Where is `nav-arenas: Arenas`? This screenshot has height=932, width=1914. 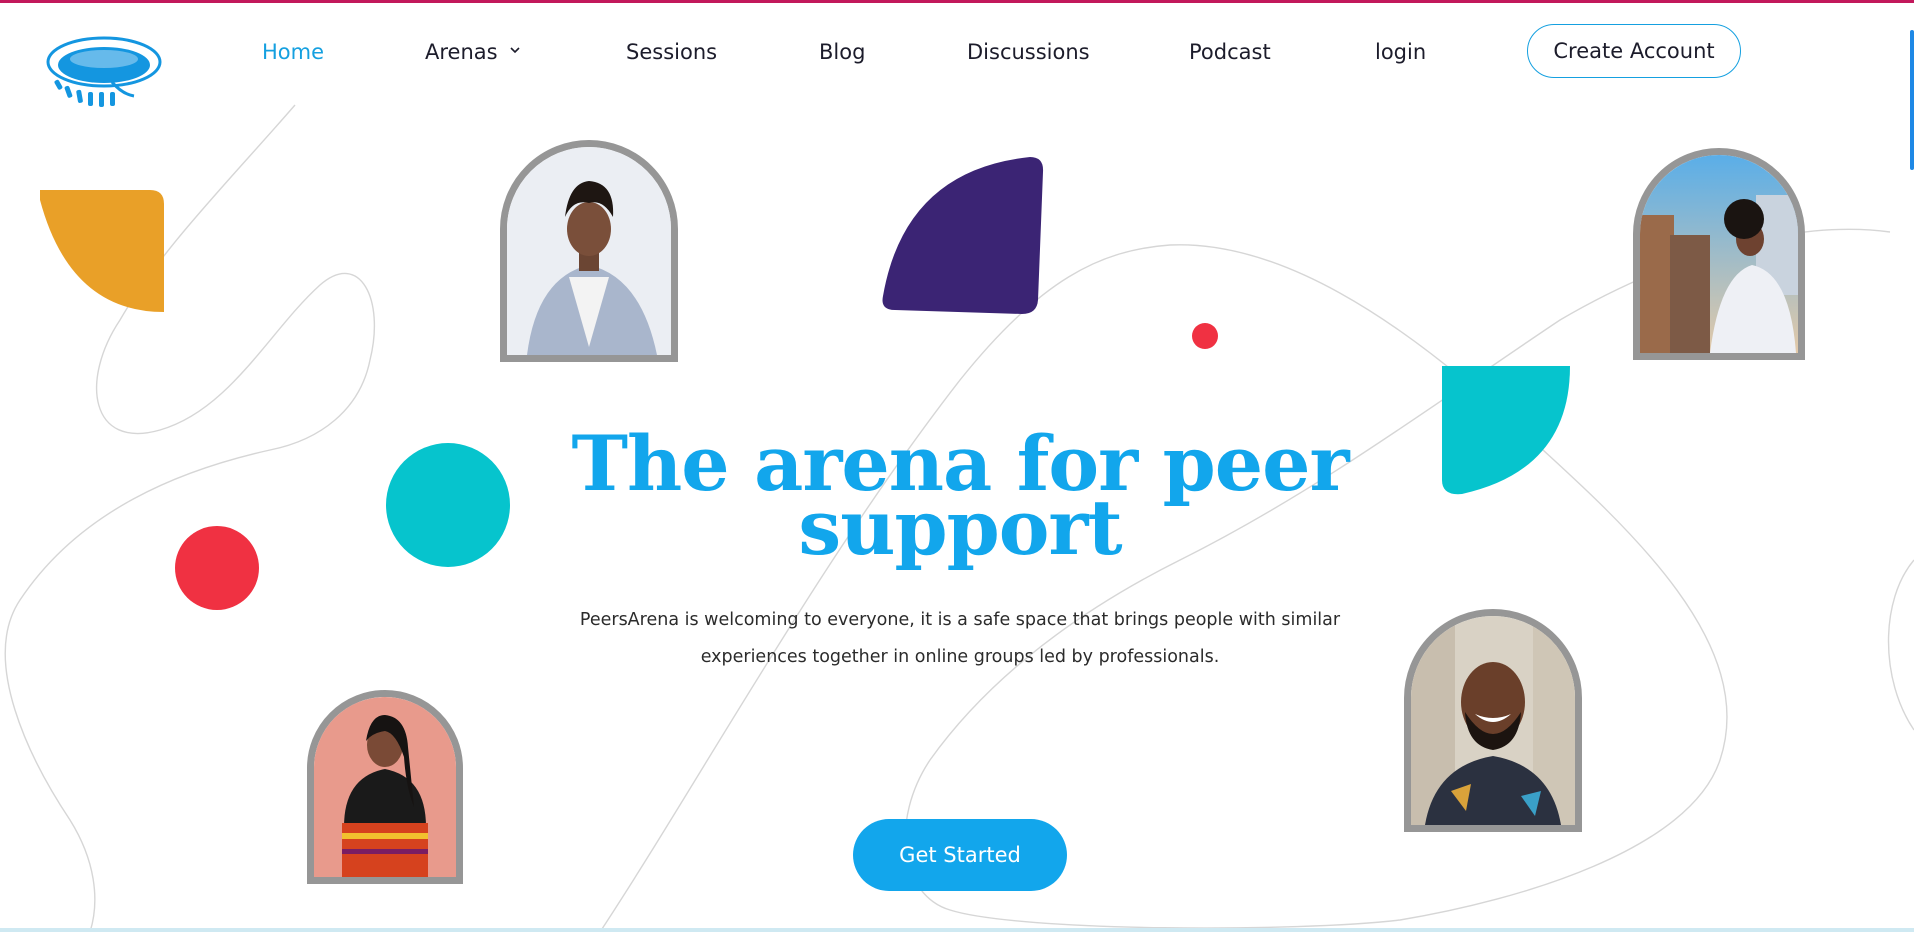
nav-arenas: Arenas is located at coordinates (472, 52).